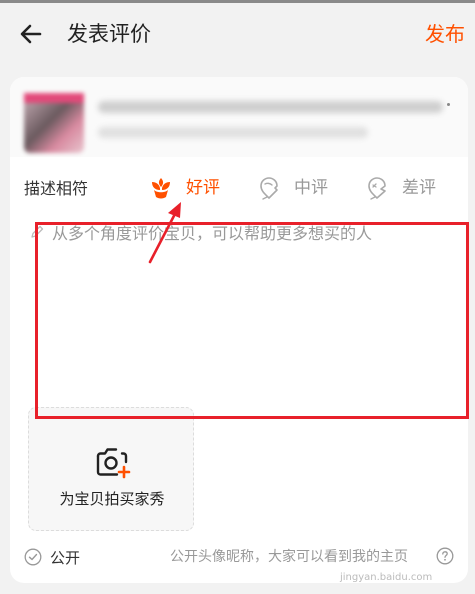 This screenshot has height=594, width=475. Describe the element at coordinates (161, 188) in the screenshot. I see `flower-icon` at that location.